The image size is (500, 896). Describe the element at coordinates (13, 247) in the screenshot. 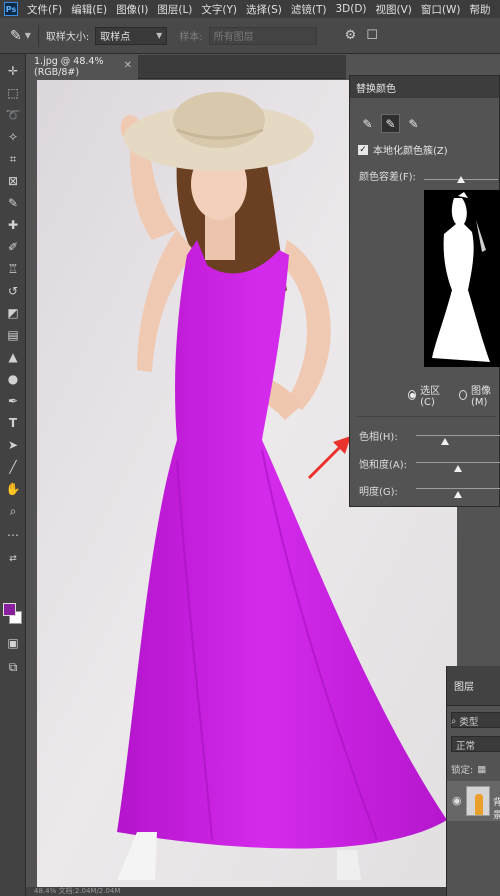

I see `brush-icon: ✐` at that location.